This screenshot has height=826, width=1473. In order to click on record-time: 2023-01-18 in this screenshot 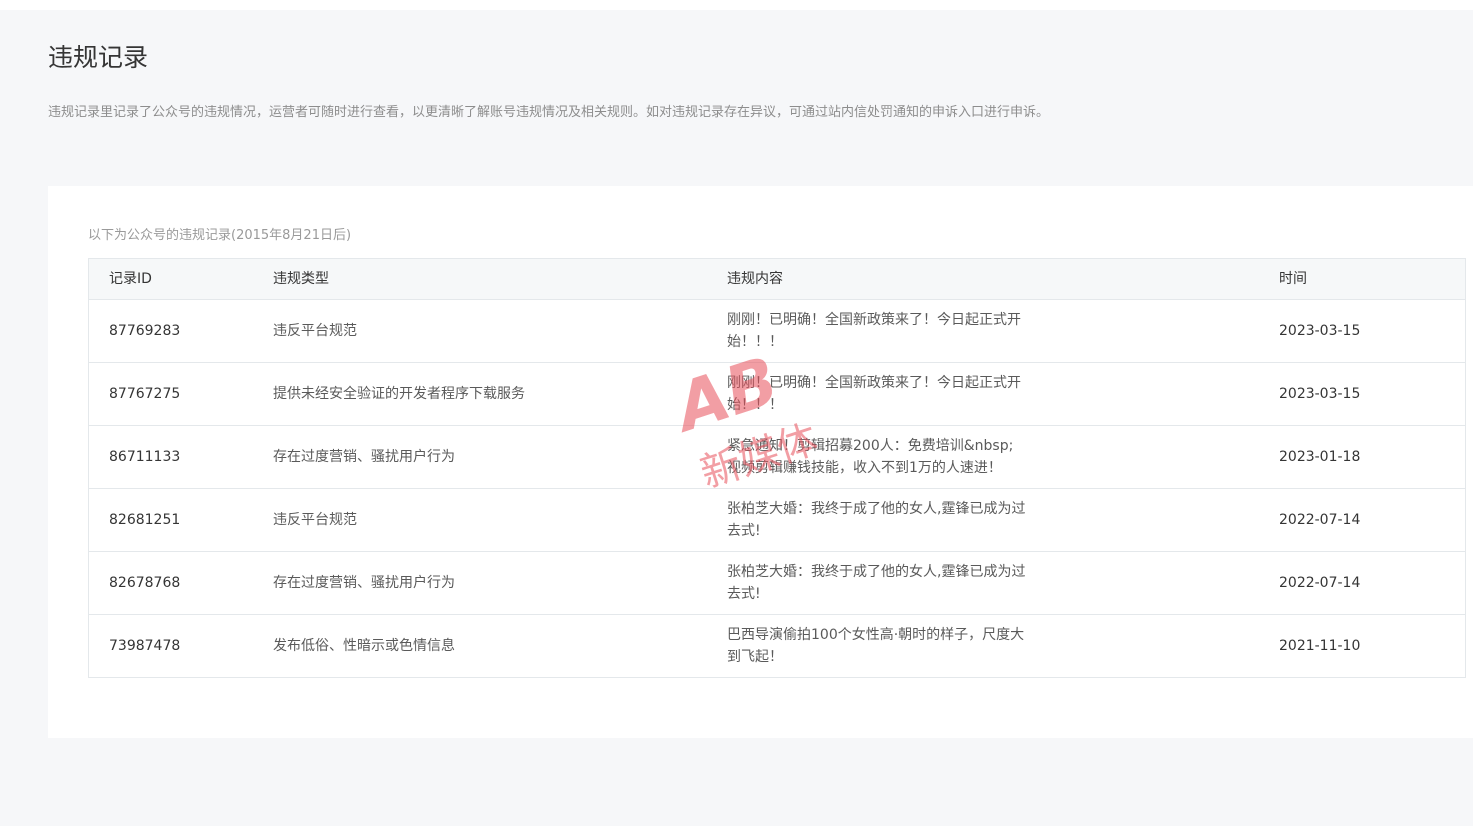, I will do `click(1320, 457)`.